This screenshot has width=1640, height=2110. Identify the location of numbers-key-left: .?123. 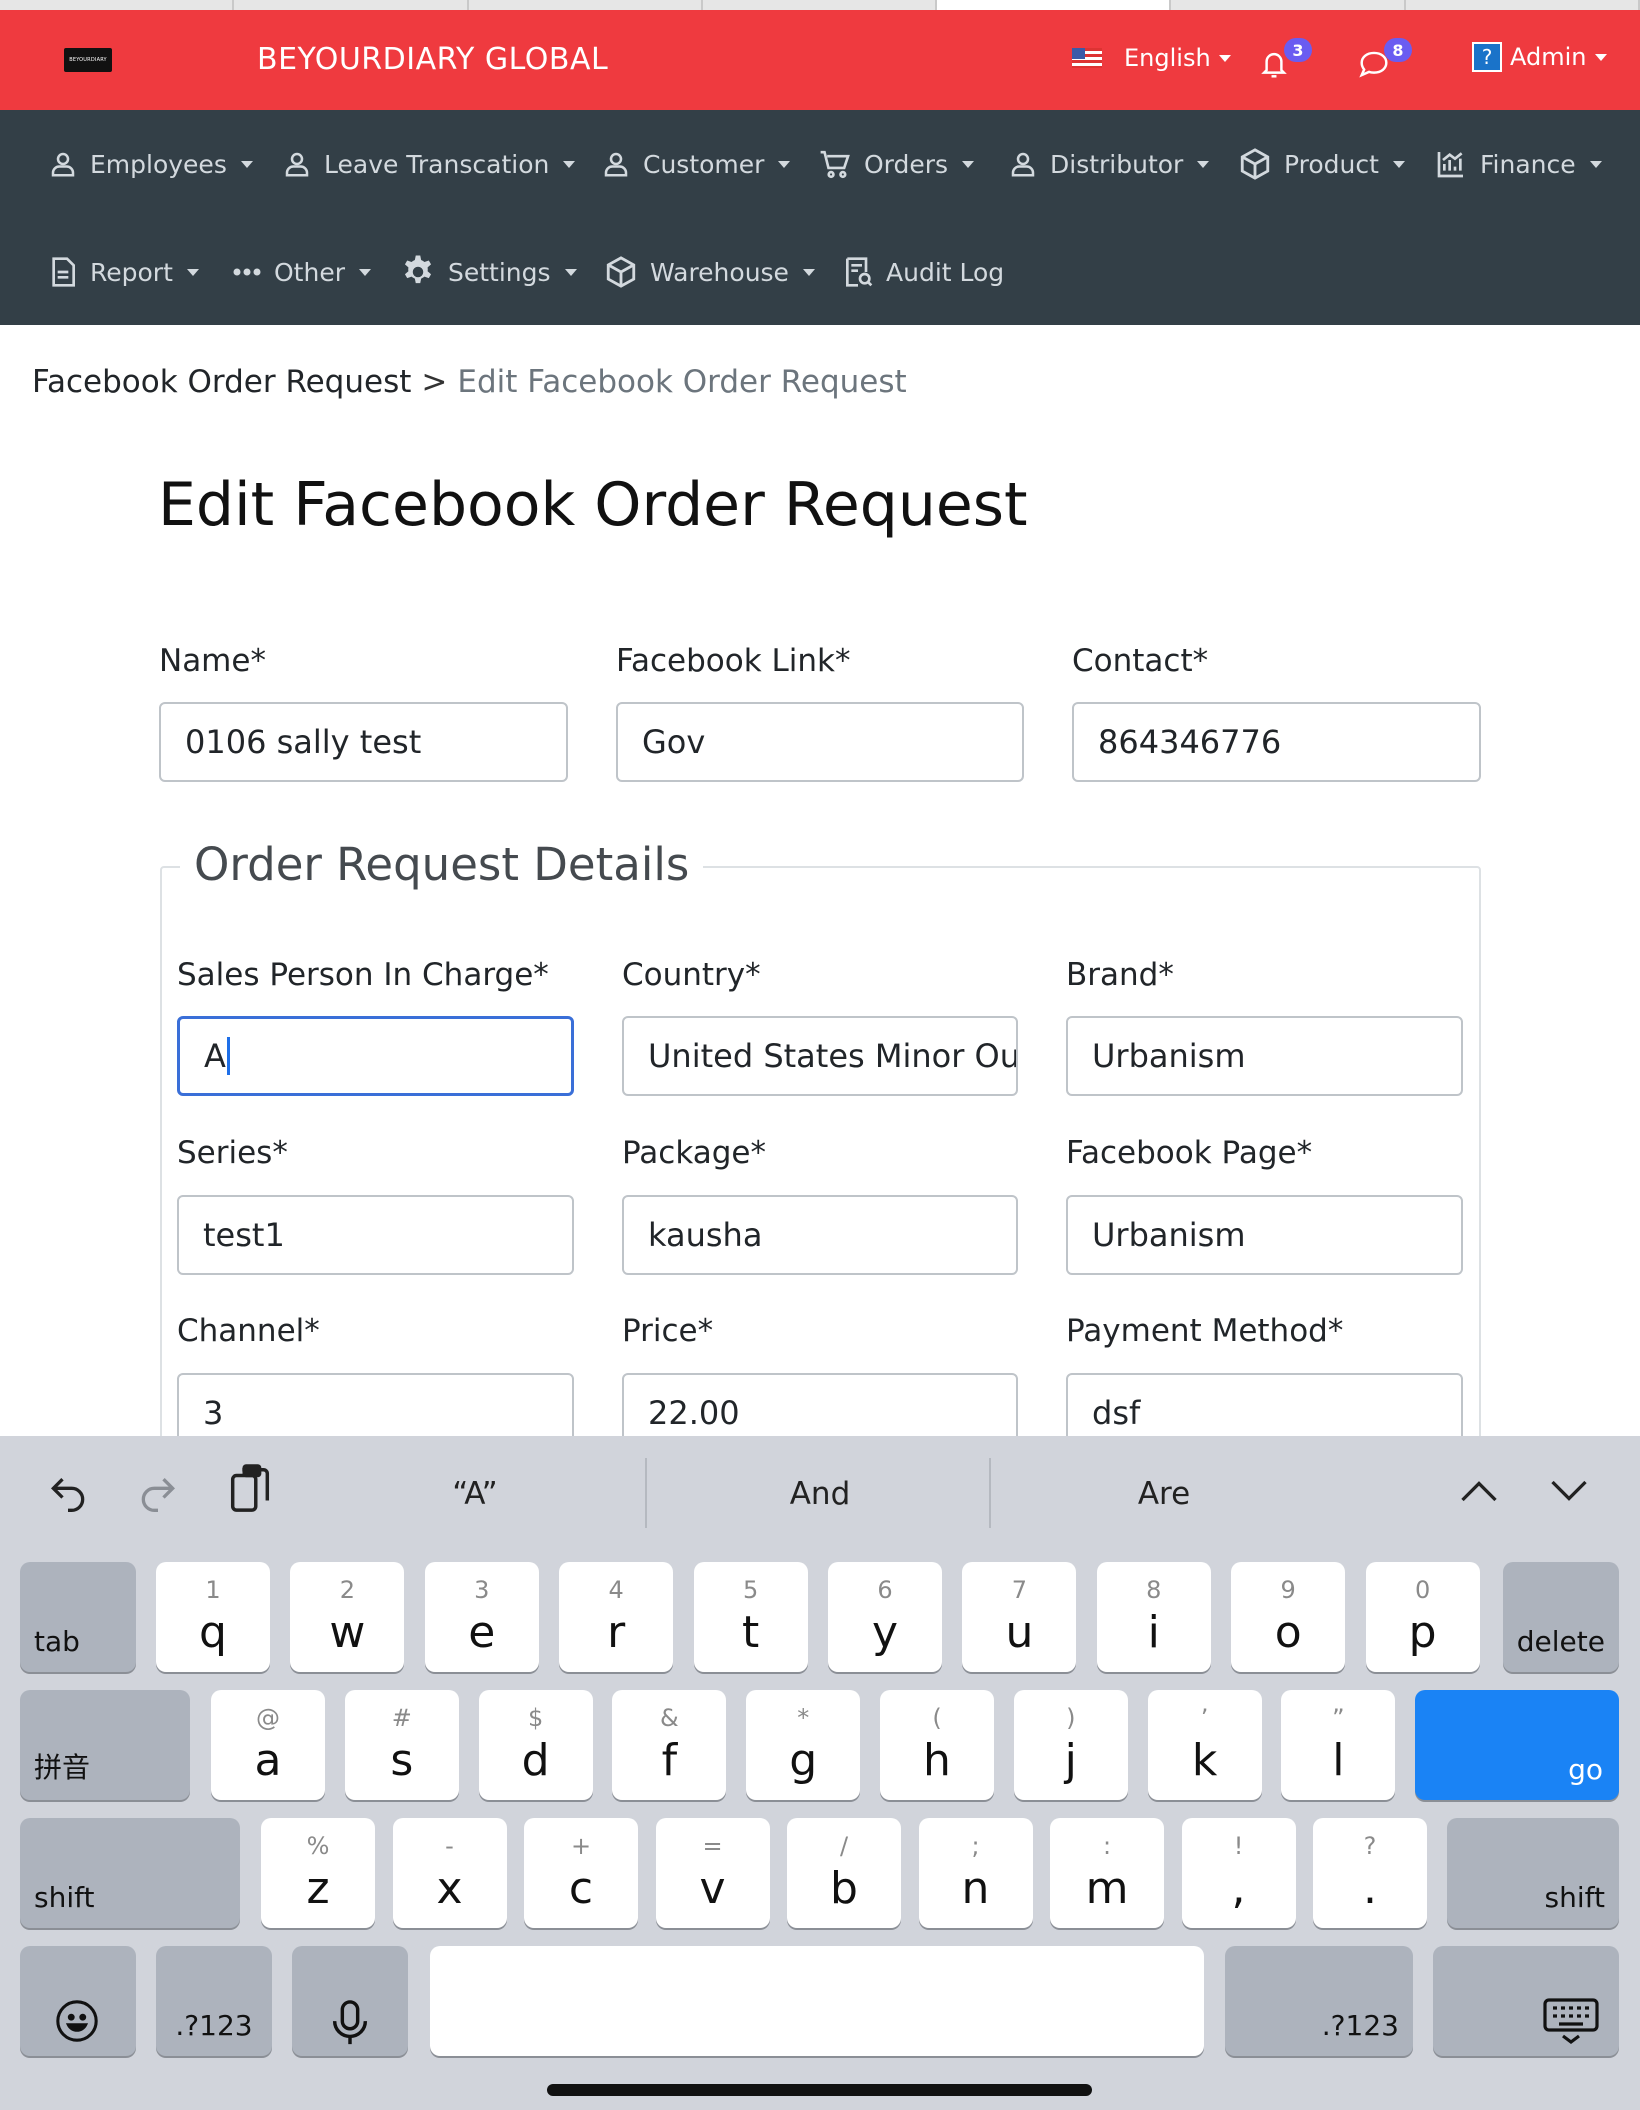
(214, 2001).